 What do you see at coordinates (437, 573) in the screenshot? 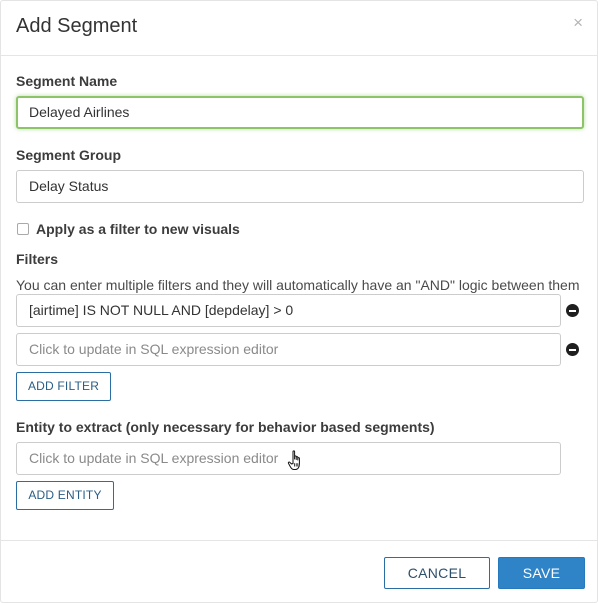
I see `cancel-button: CANCEL` at bounding box center [437, 573].